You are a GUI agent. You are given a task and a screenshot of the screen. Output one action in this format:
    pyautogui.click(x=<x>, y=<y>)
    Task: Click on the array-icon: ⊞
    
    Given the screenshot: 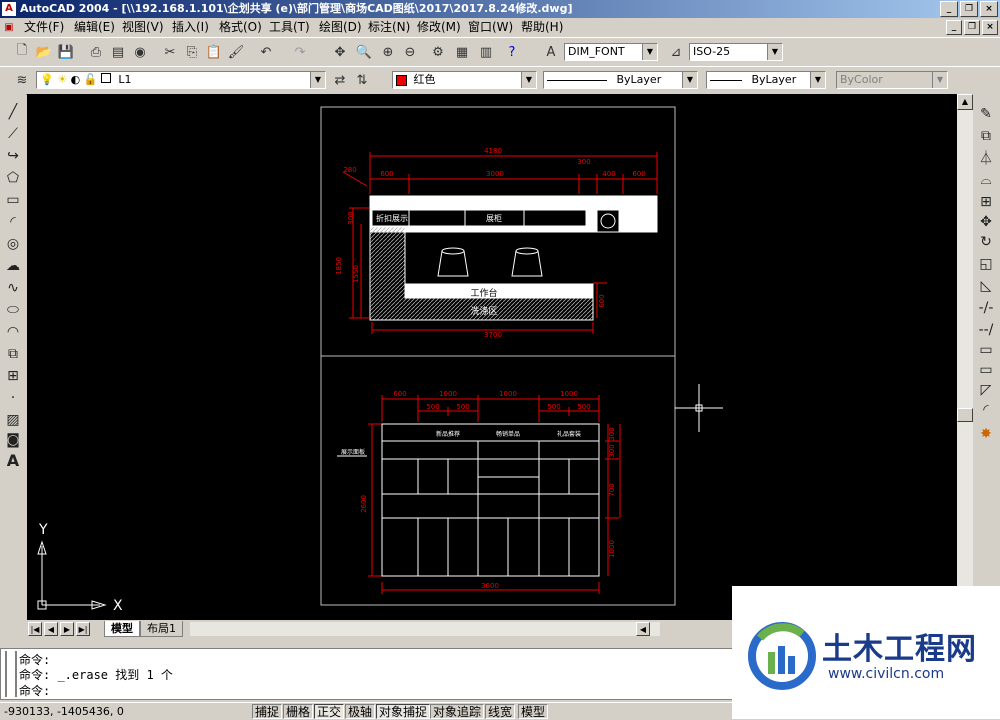 What is the action you would take?
    pyautogui.click(x=986, y=202)
    